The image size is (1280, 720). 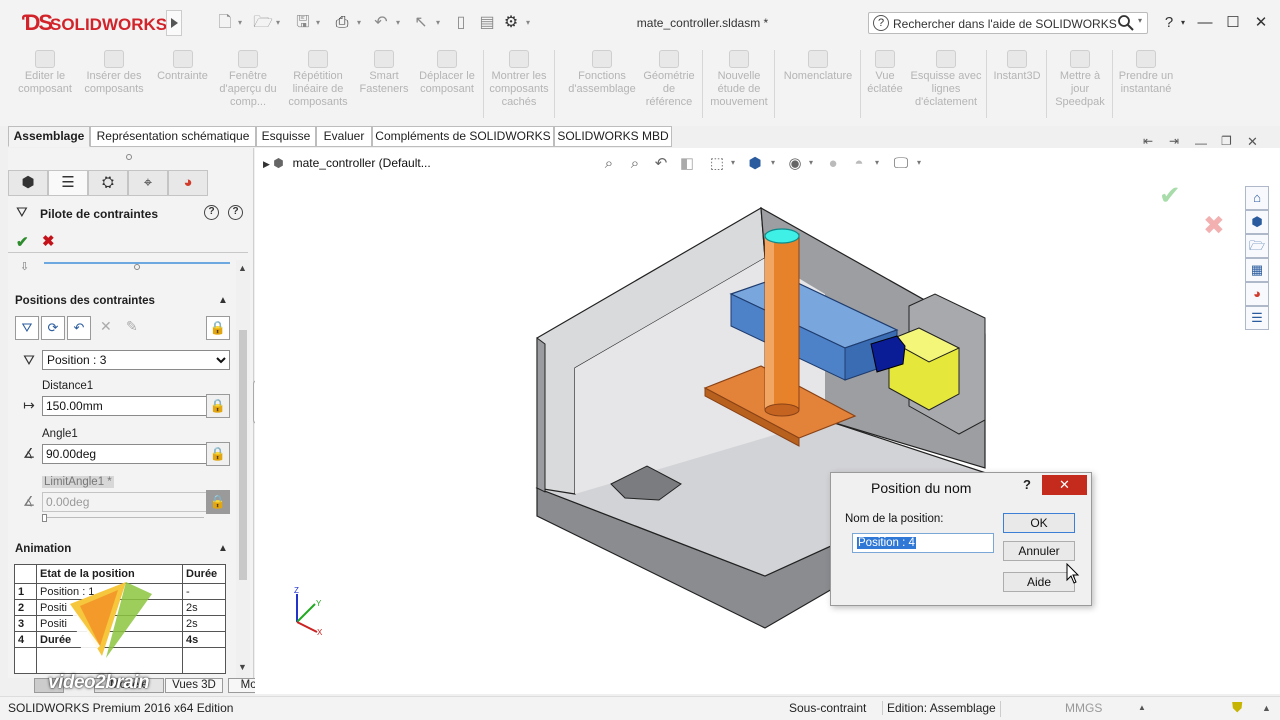 What do you see at coordinates (1140, 20) in the screenshot?
I see `search-dropdown-icon: ▾` at bounding box center [1140, 20].